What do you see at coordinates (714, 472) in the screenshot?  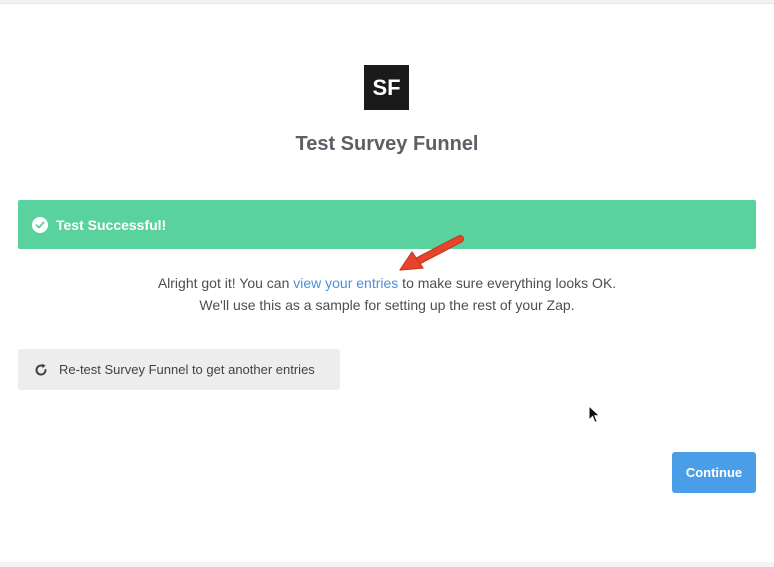 I see `continue-button: Continue` at bounding box center [714, 472].